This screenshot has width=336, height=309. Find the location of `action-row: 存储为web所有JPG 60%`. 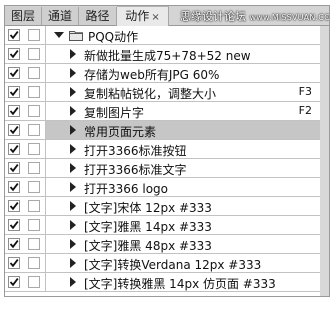

action-row: 存储为web所有JPG 60% is located at coordinates (163, 73).